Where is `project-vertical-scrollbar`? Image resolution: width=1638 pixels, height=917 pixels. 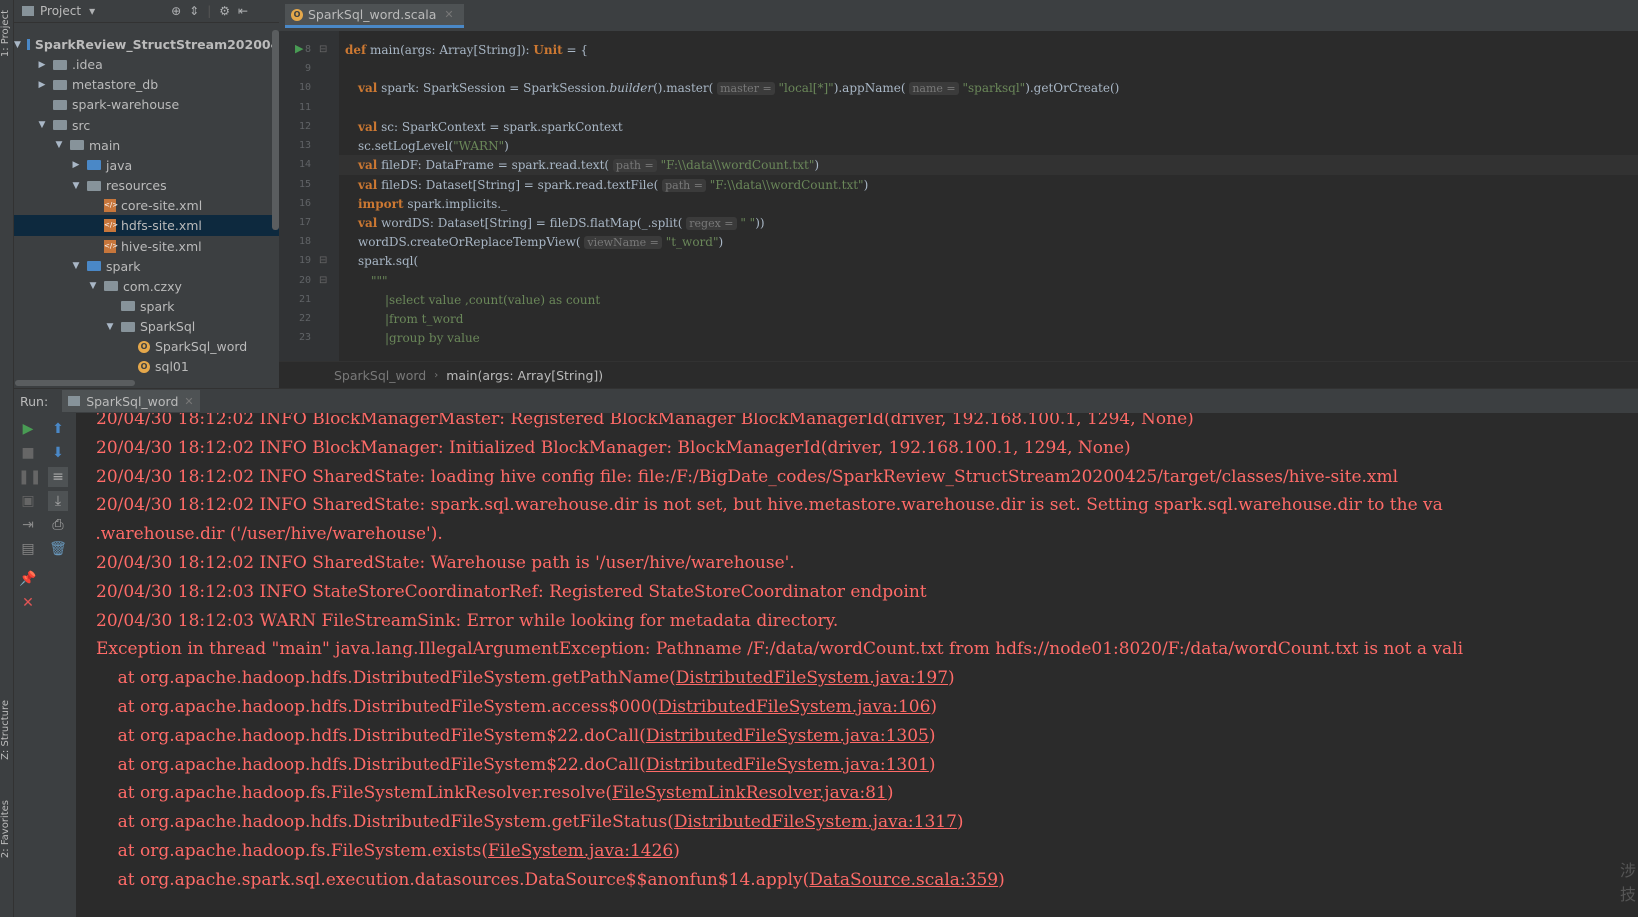 project-vertical-scrollbar is located at coordinates (275, 130).